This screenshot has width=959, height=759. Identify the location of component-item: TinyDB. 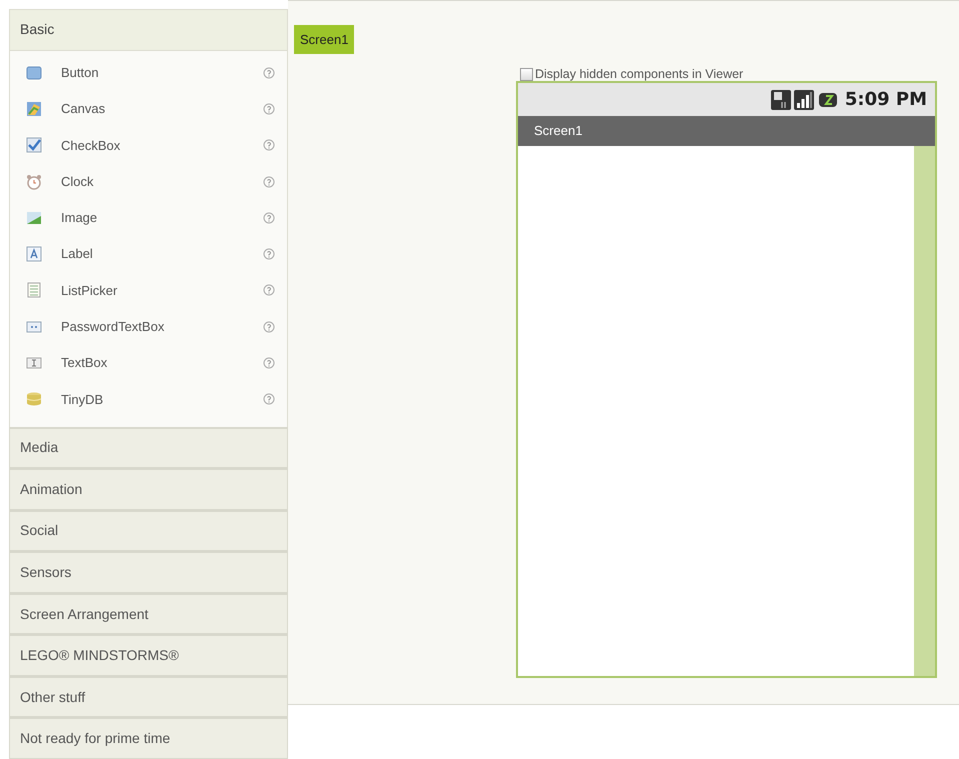
(162, 400).